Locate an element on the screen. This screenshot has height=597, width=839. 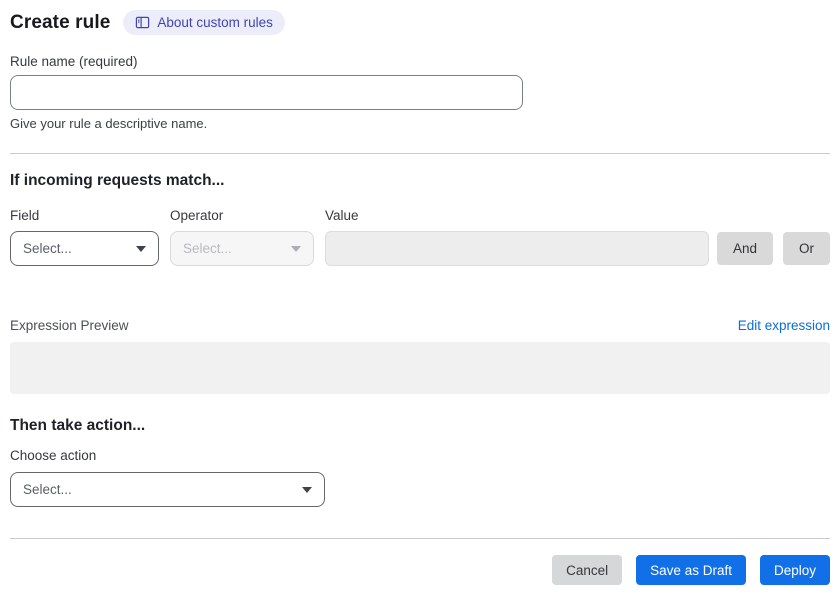
rule-name-help: Give your rule a descriptive name. is located at coordinates (109, 123).